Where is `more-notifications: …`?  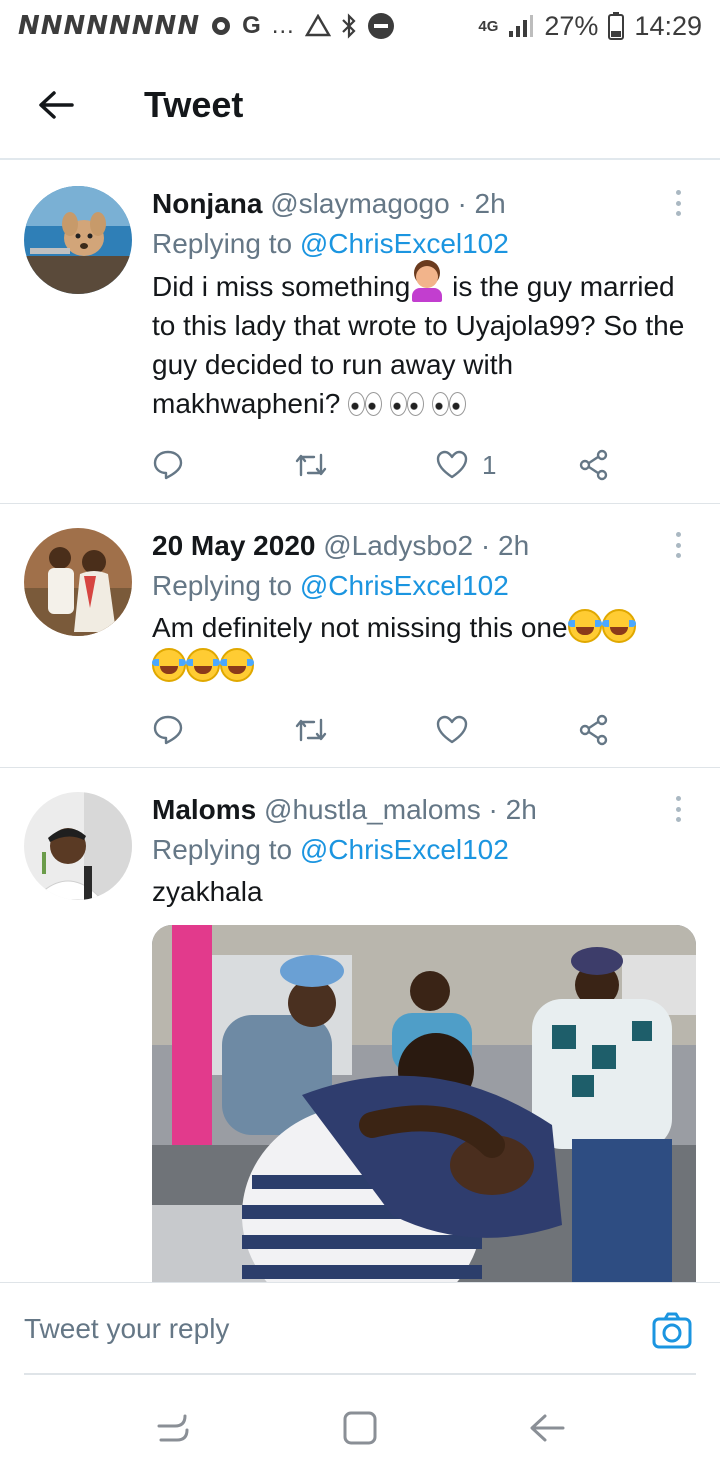
more-notifications: … is located at coordinates (282, 25).